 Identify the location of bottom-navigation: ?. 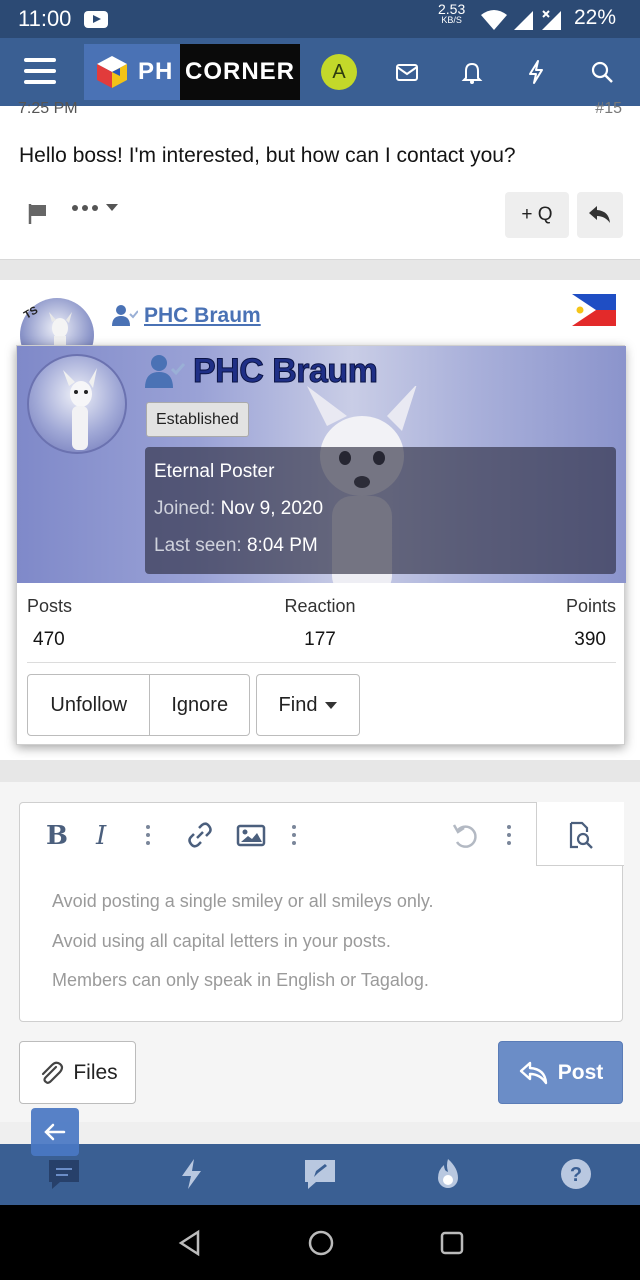
(320, 1174).